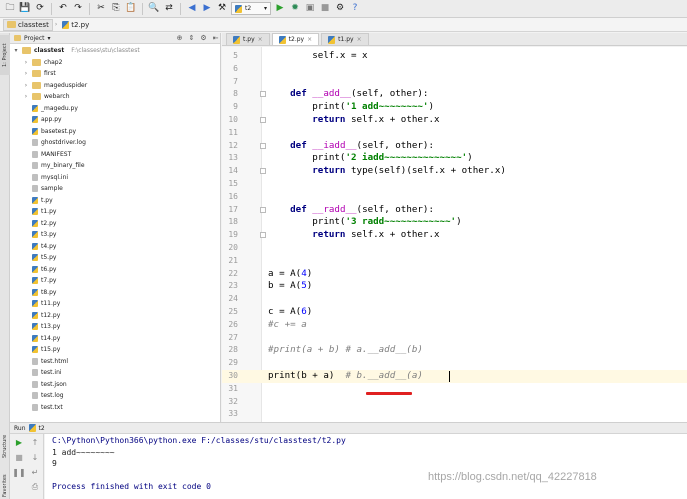 This screenshot has height=499, width=687. I want to click on undo-icon: ↶, so click(63, 9).